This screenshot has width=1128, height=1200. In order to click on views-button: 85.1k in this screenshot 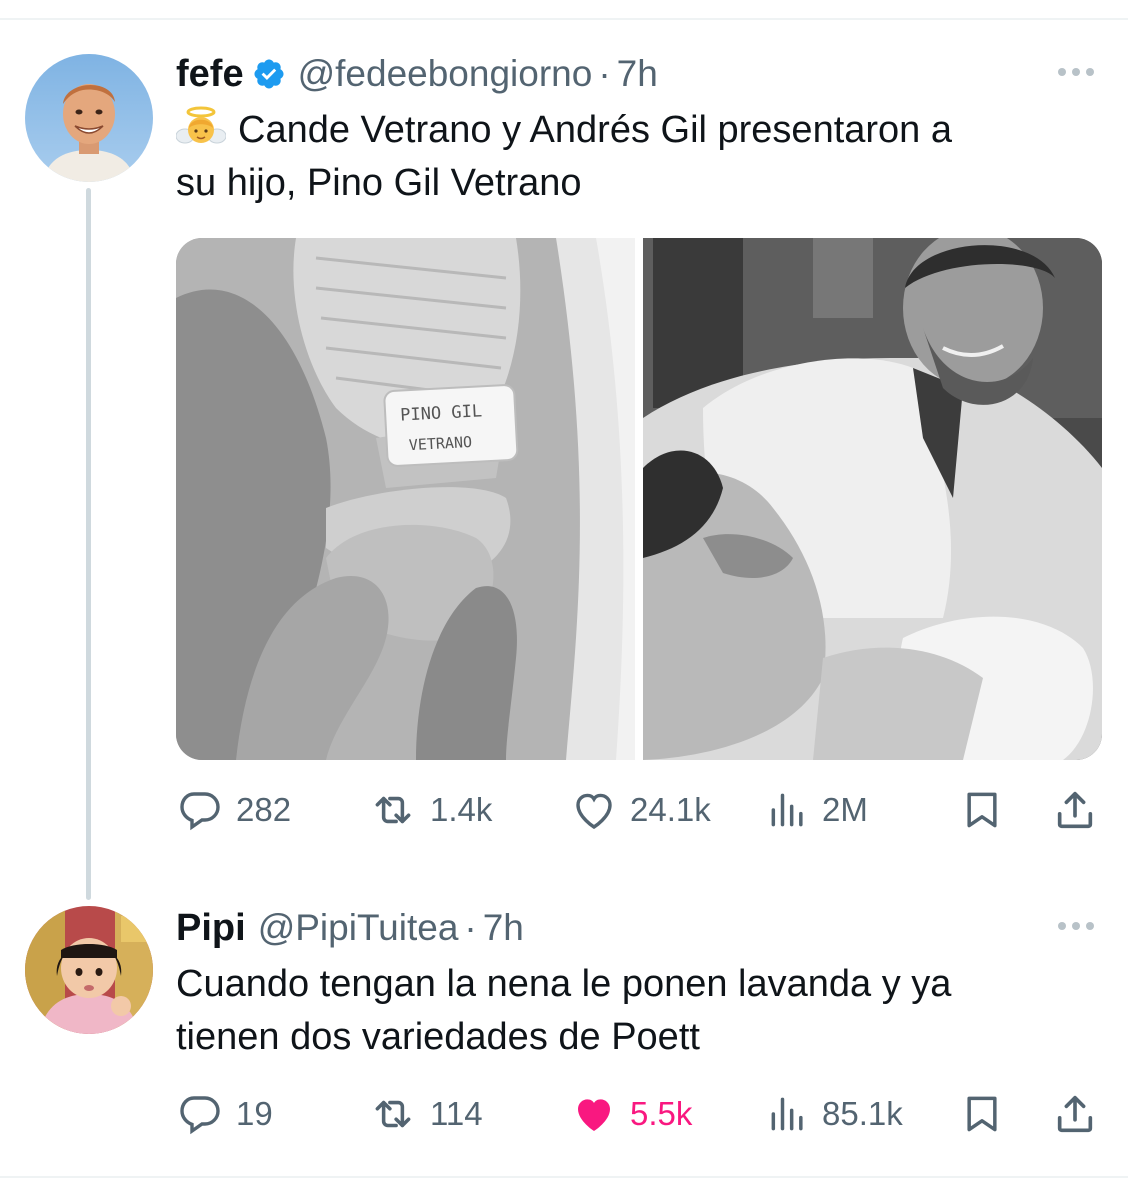, I will do `click(834, 1114)`.